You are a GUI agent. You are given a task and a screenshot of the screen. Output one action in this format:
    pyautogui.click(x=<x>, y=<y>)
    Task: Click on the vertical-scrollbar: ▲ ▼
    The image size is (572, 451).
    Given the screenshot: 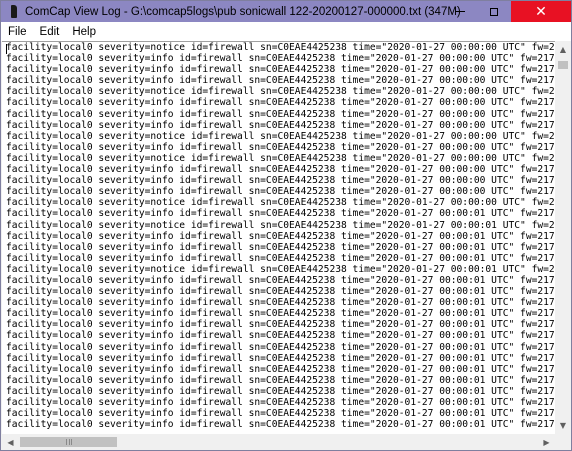 What is the action you would take?
    pyautogui.click(x=563, y=237)
    